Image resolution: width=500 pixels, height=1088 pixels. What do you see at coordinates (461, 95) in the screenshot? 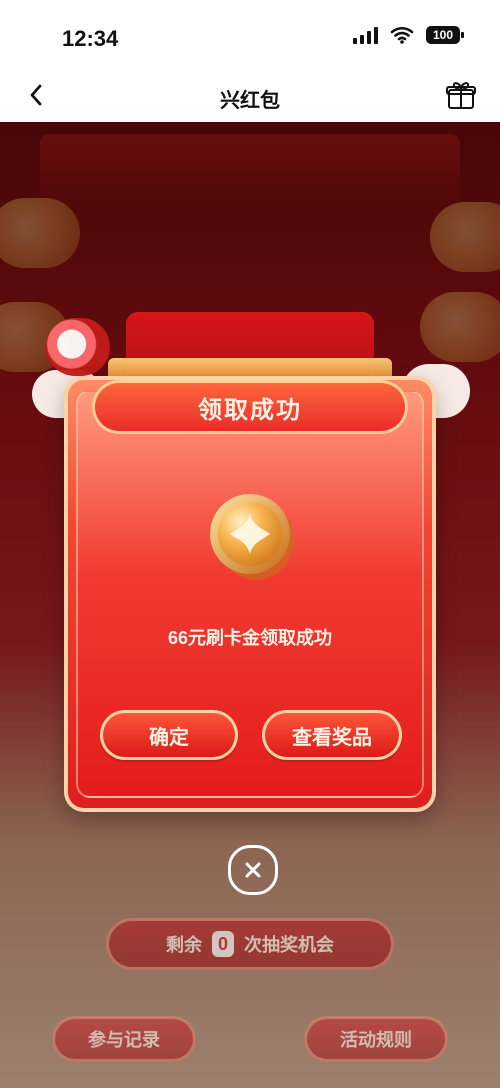
I see `gift-icon` at bounding box center [461, 95].